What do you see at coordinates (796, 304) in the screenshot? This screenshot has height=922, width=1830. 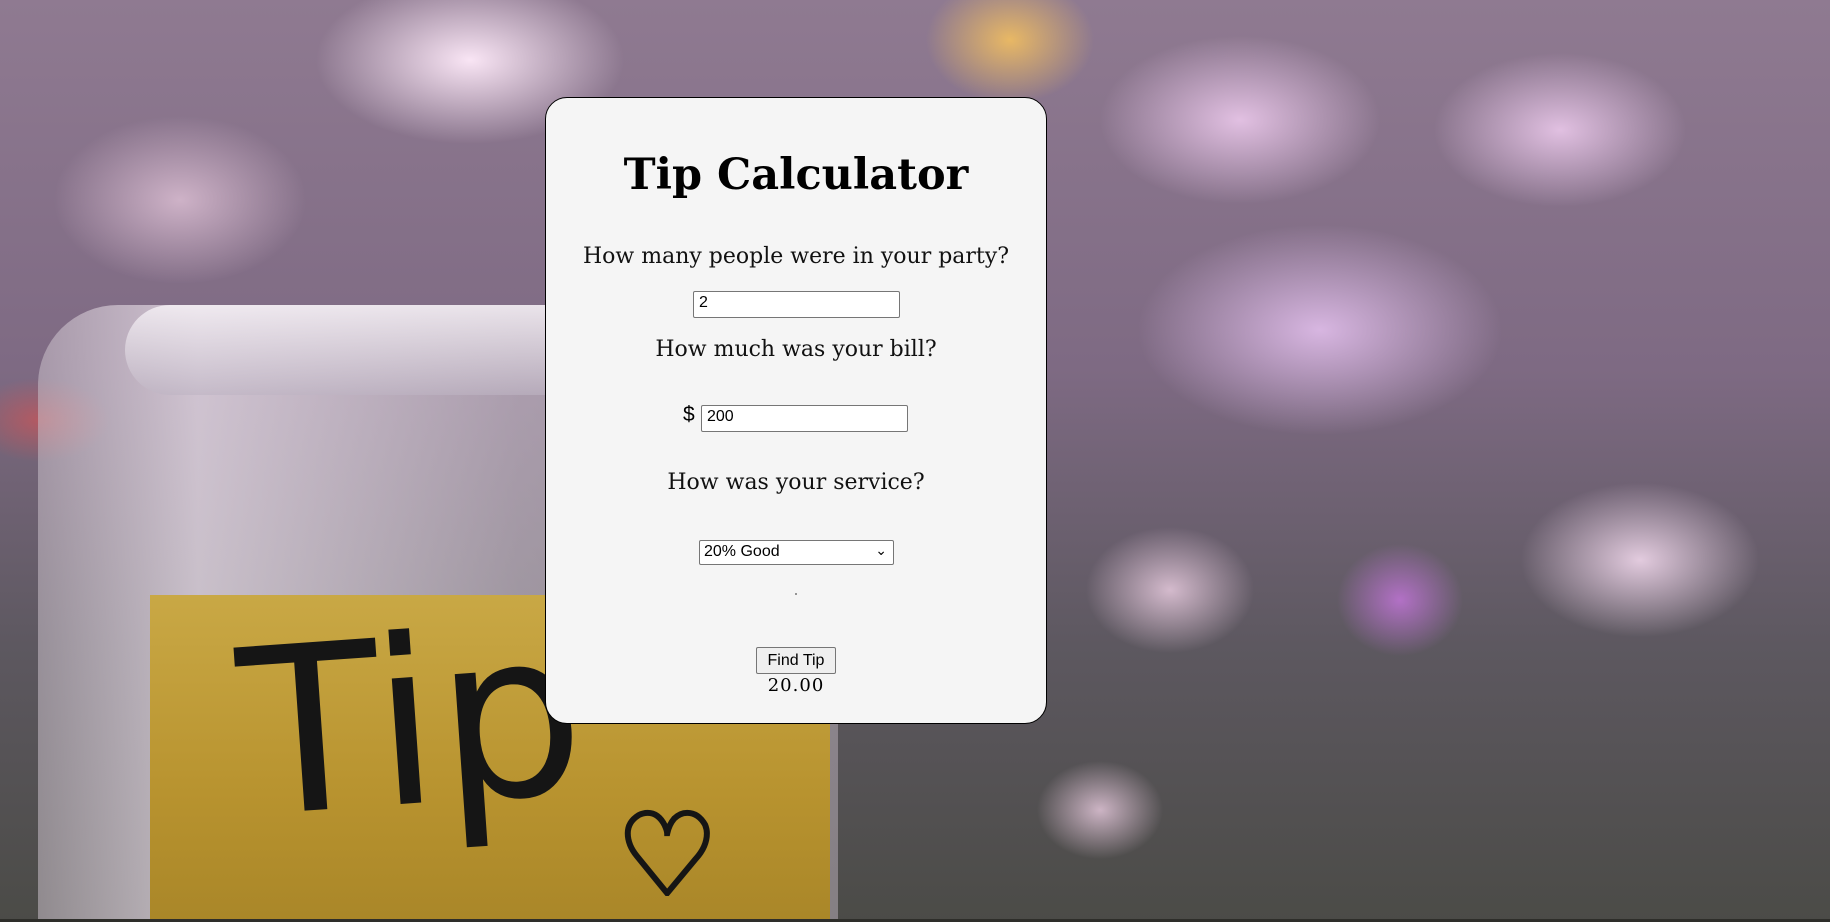 I see `party-size-input: 2` at bounding box center [796, 304].